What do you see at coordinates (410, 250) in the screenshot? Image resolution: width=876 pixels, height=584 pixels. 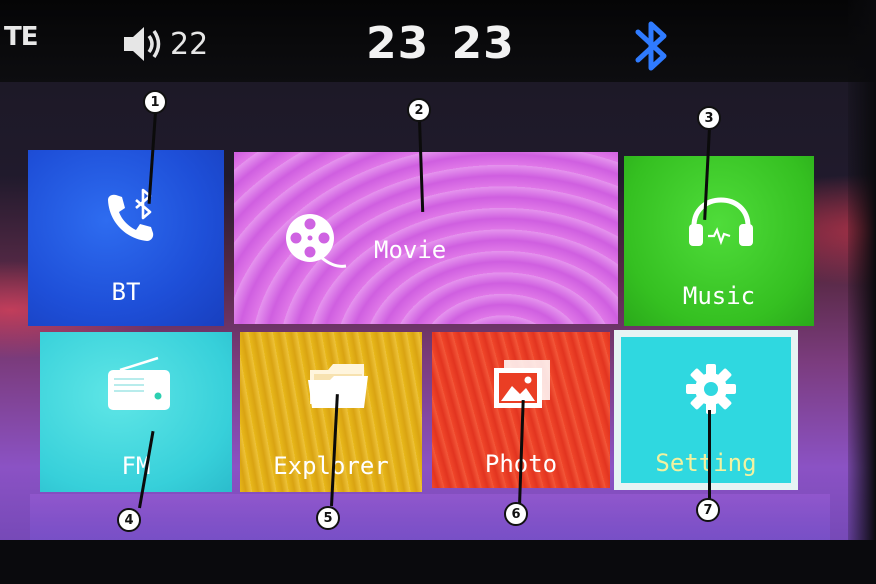 I see `movie-label: Movie` at bounding box center [410, 250].